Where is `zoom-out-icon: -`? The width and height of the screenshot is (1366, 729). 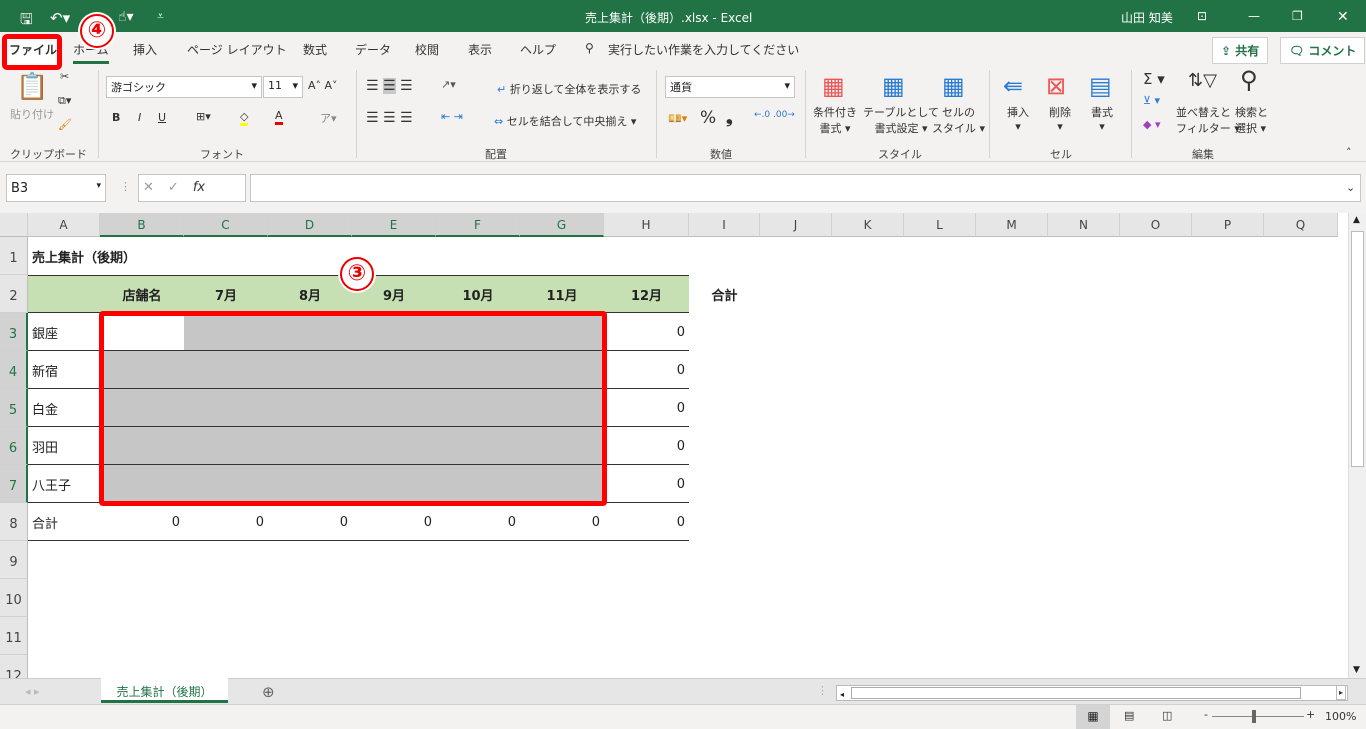 zoom-out-icon: - is located at coordinates (1206, 714).